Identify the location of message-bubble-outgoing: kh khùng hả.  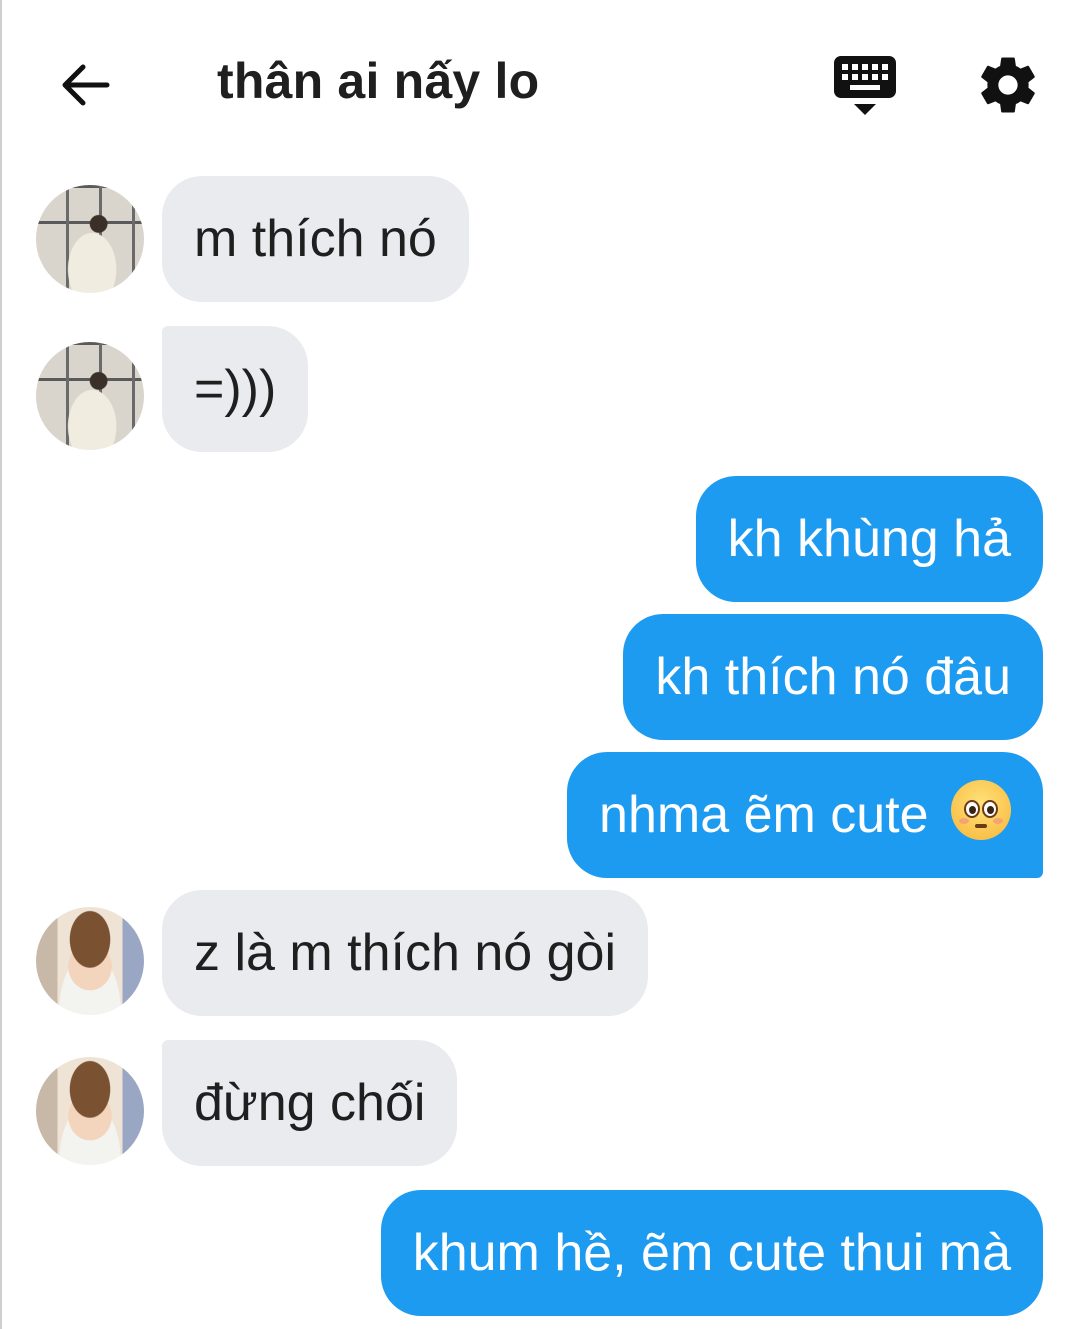
(869, 539).